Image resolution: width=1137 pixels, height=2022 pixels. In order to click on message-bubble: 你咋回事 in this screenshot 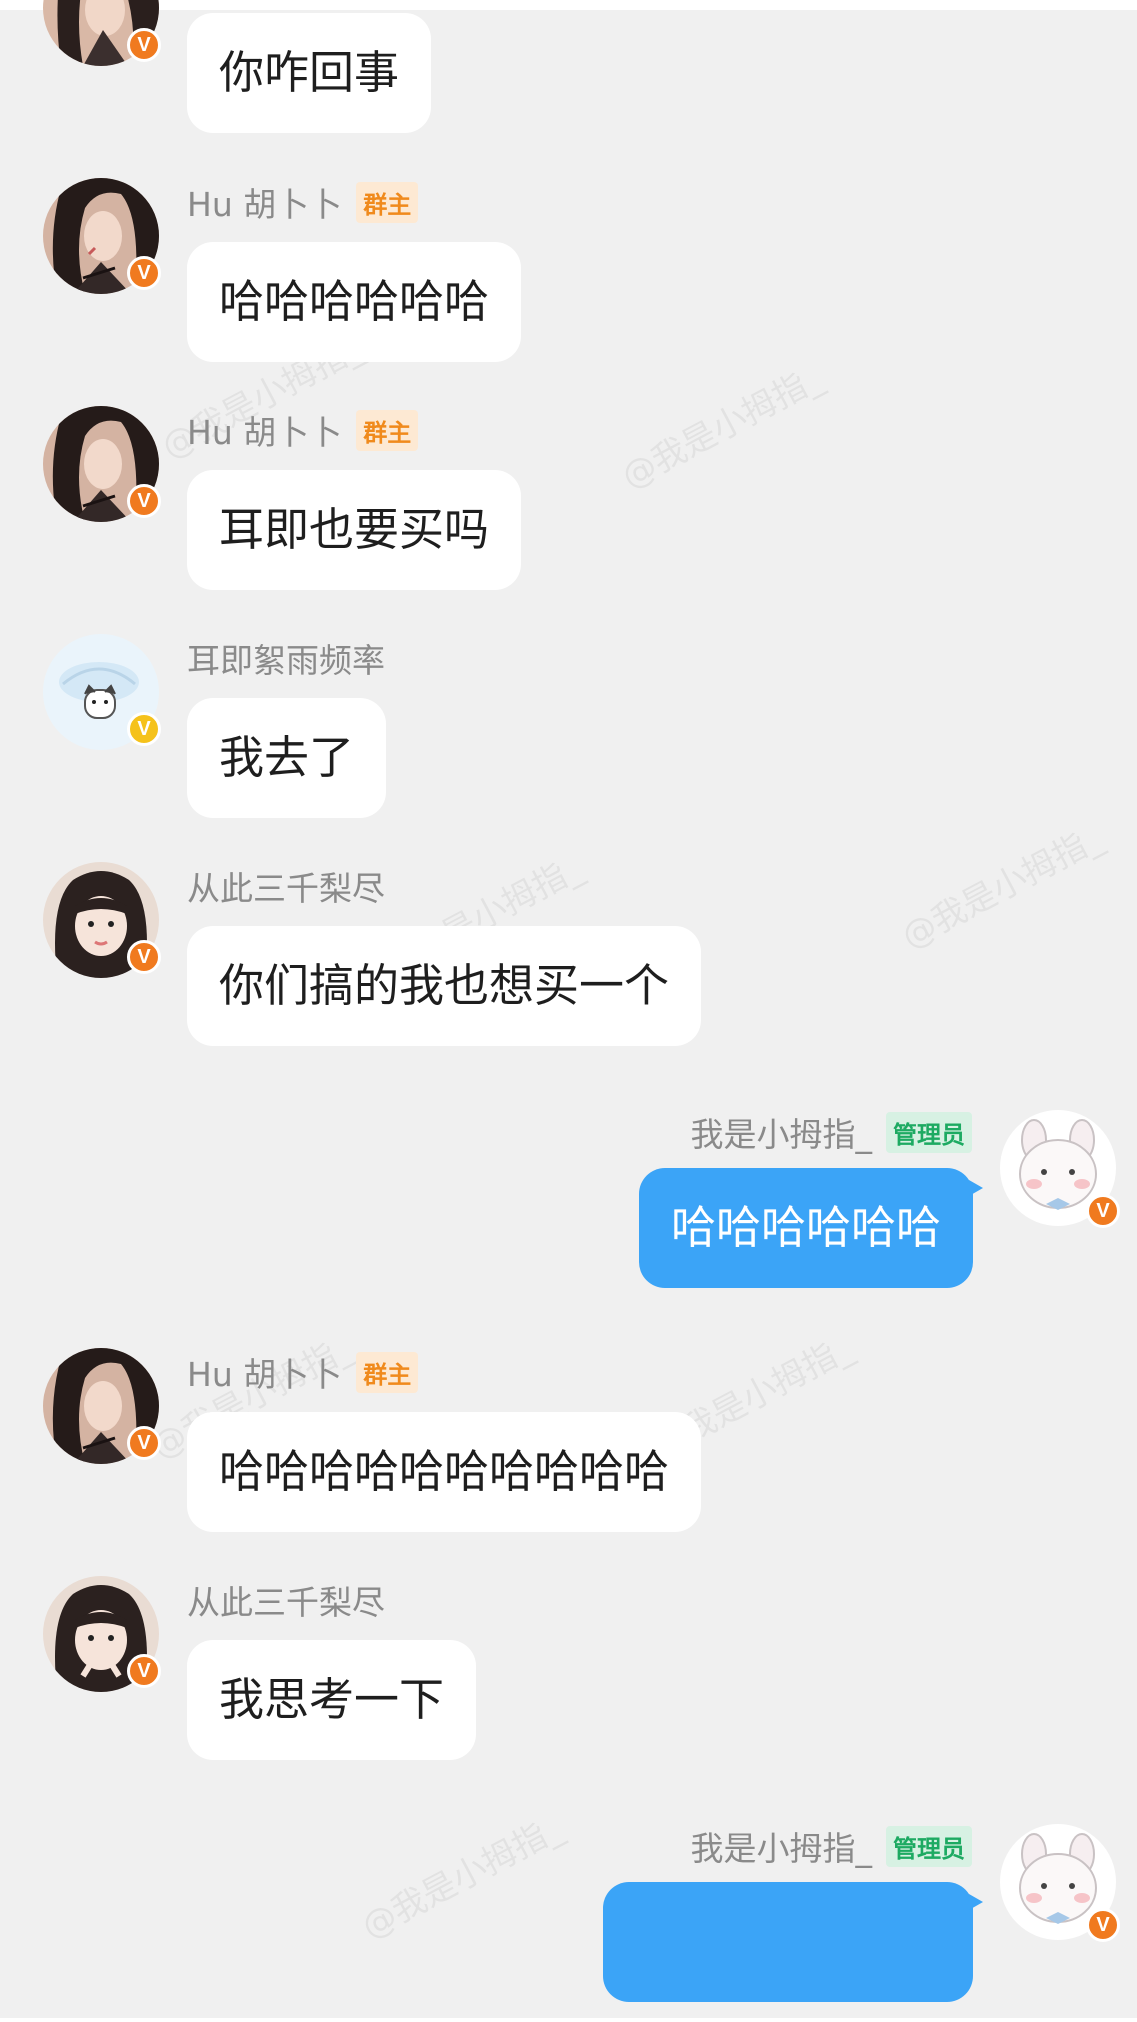, I will do `click(309, 73)`.